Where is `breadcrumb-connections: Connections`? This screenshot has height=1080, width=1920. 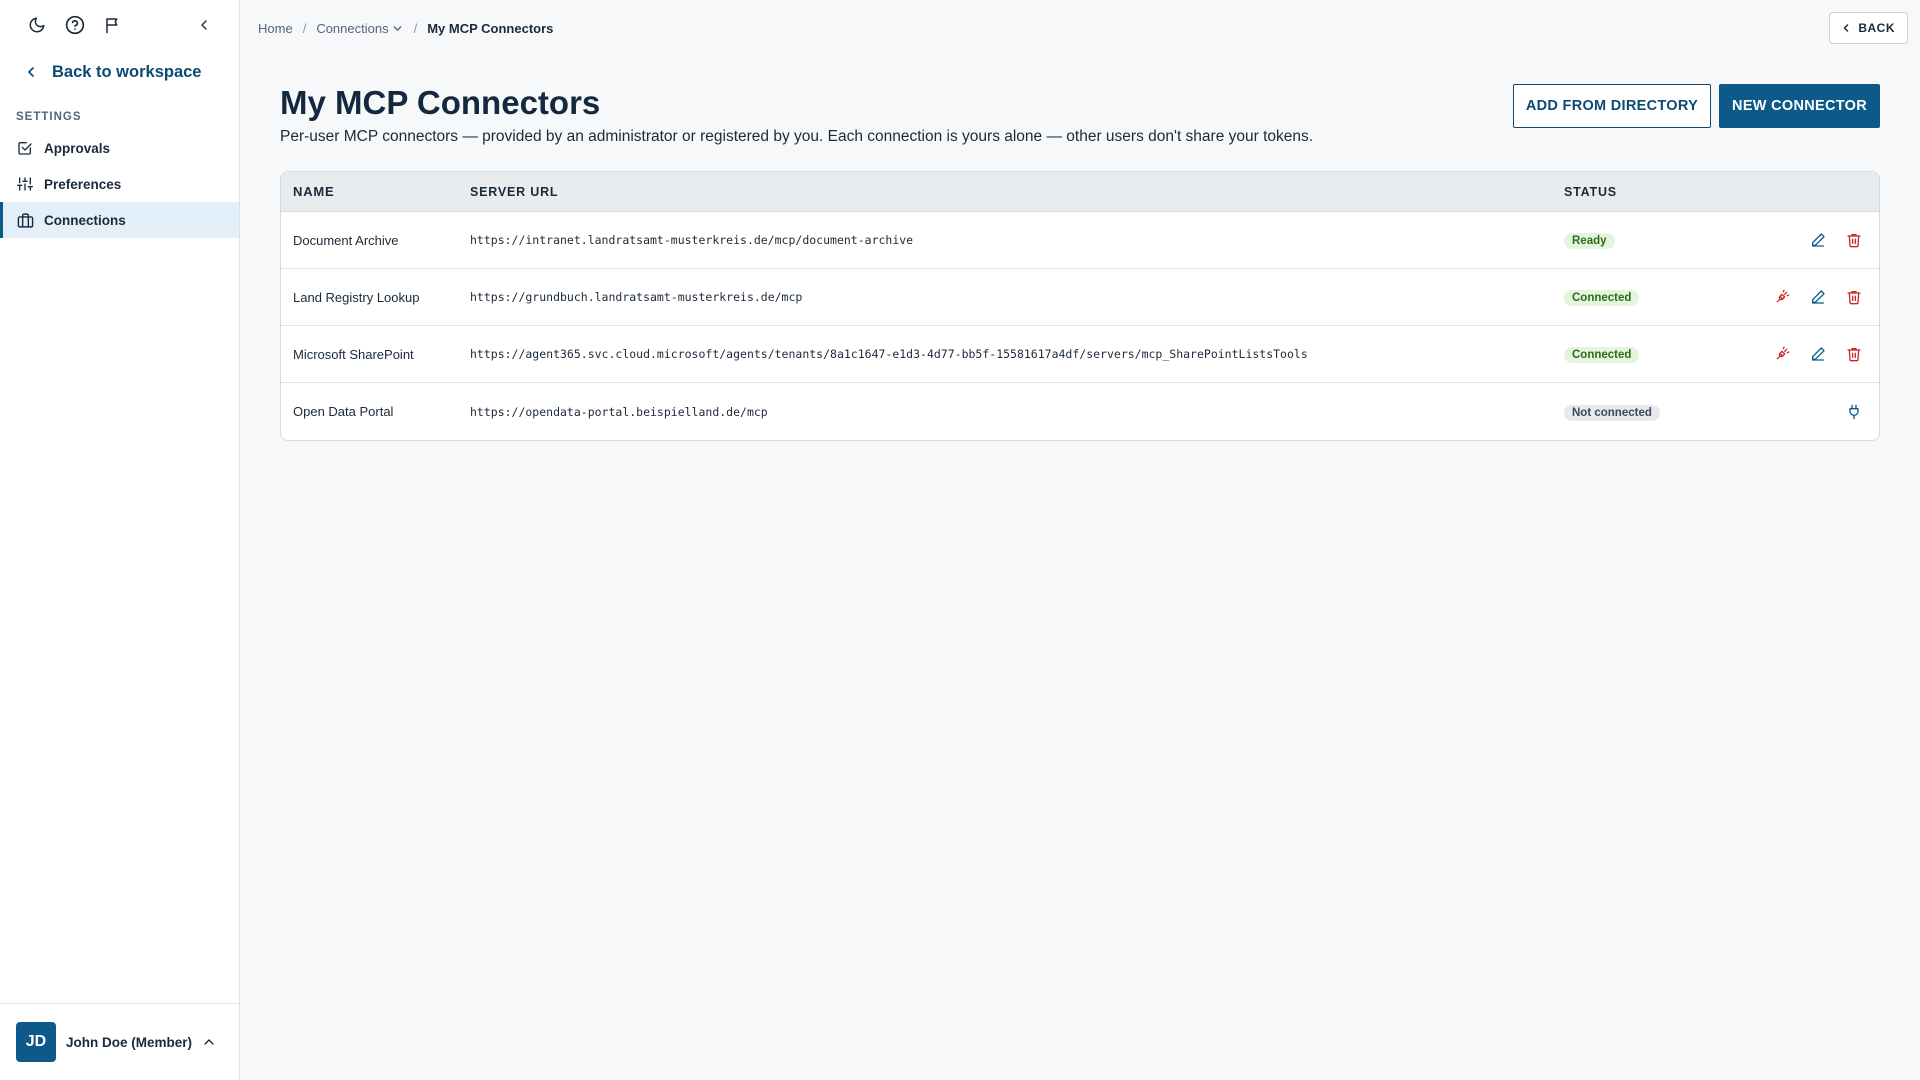
breadcrumb-connections: Connections is located at coordinates (359, 28).